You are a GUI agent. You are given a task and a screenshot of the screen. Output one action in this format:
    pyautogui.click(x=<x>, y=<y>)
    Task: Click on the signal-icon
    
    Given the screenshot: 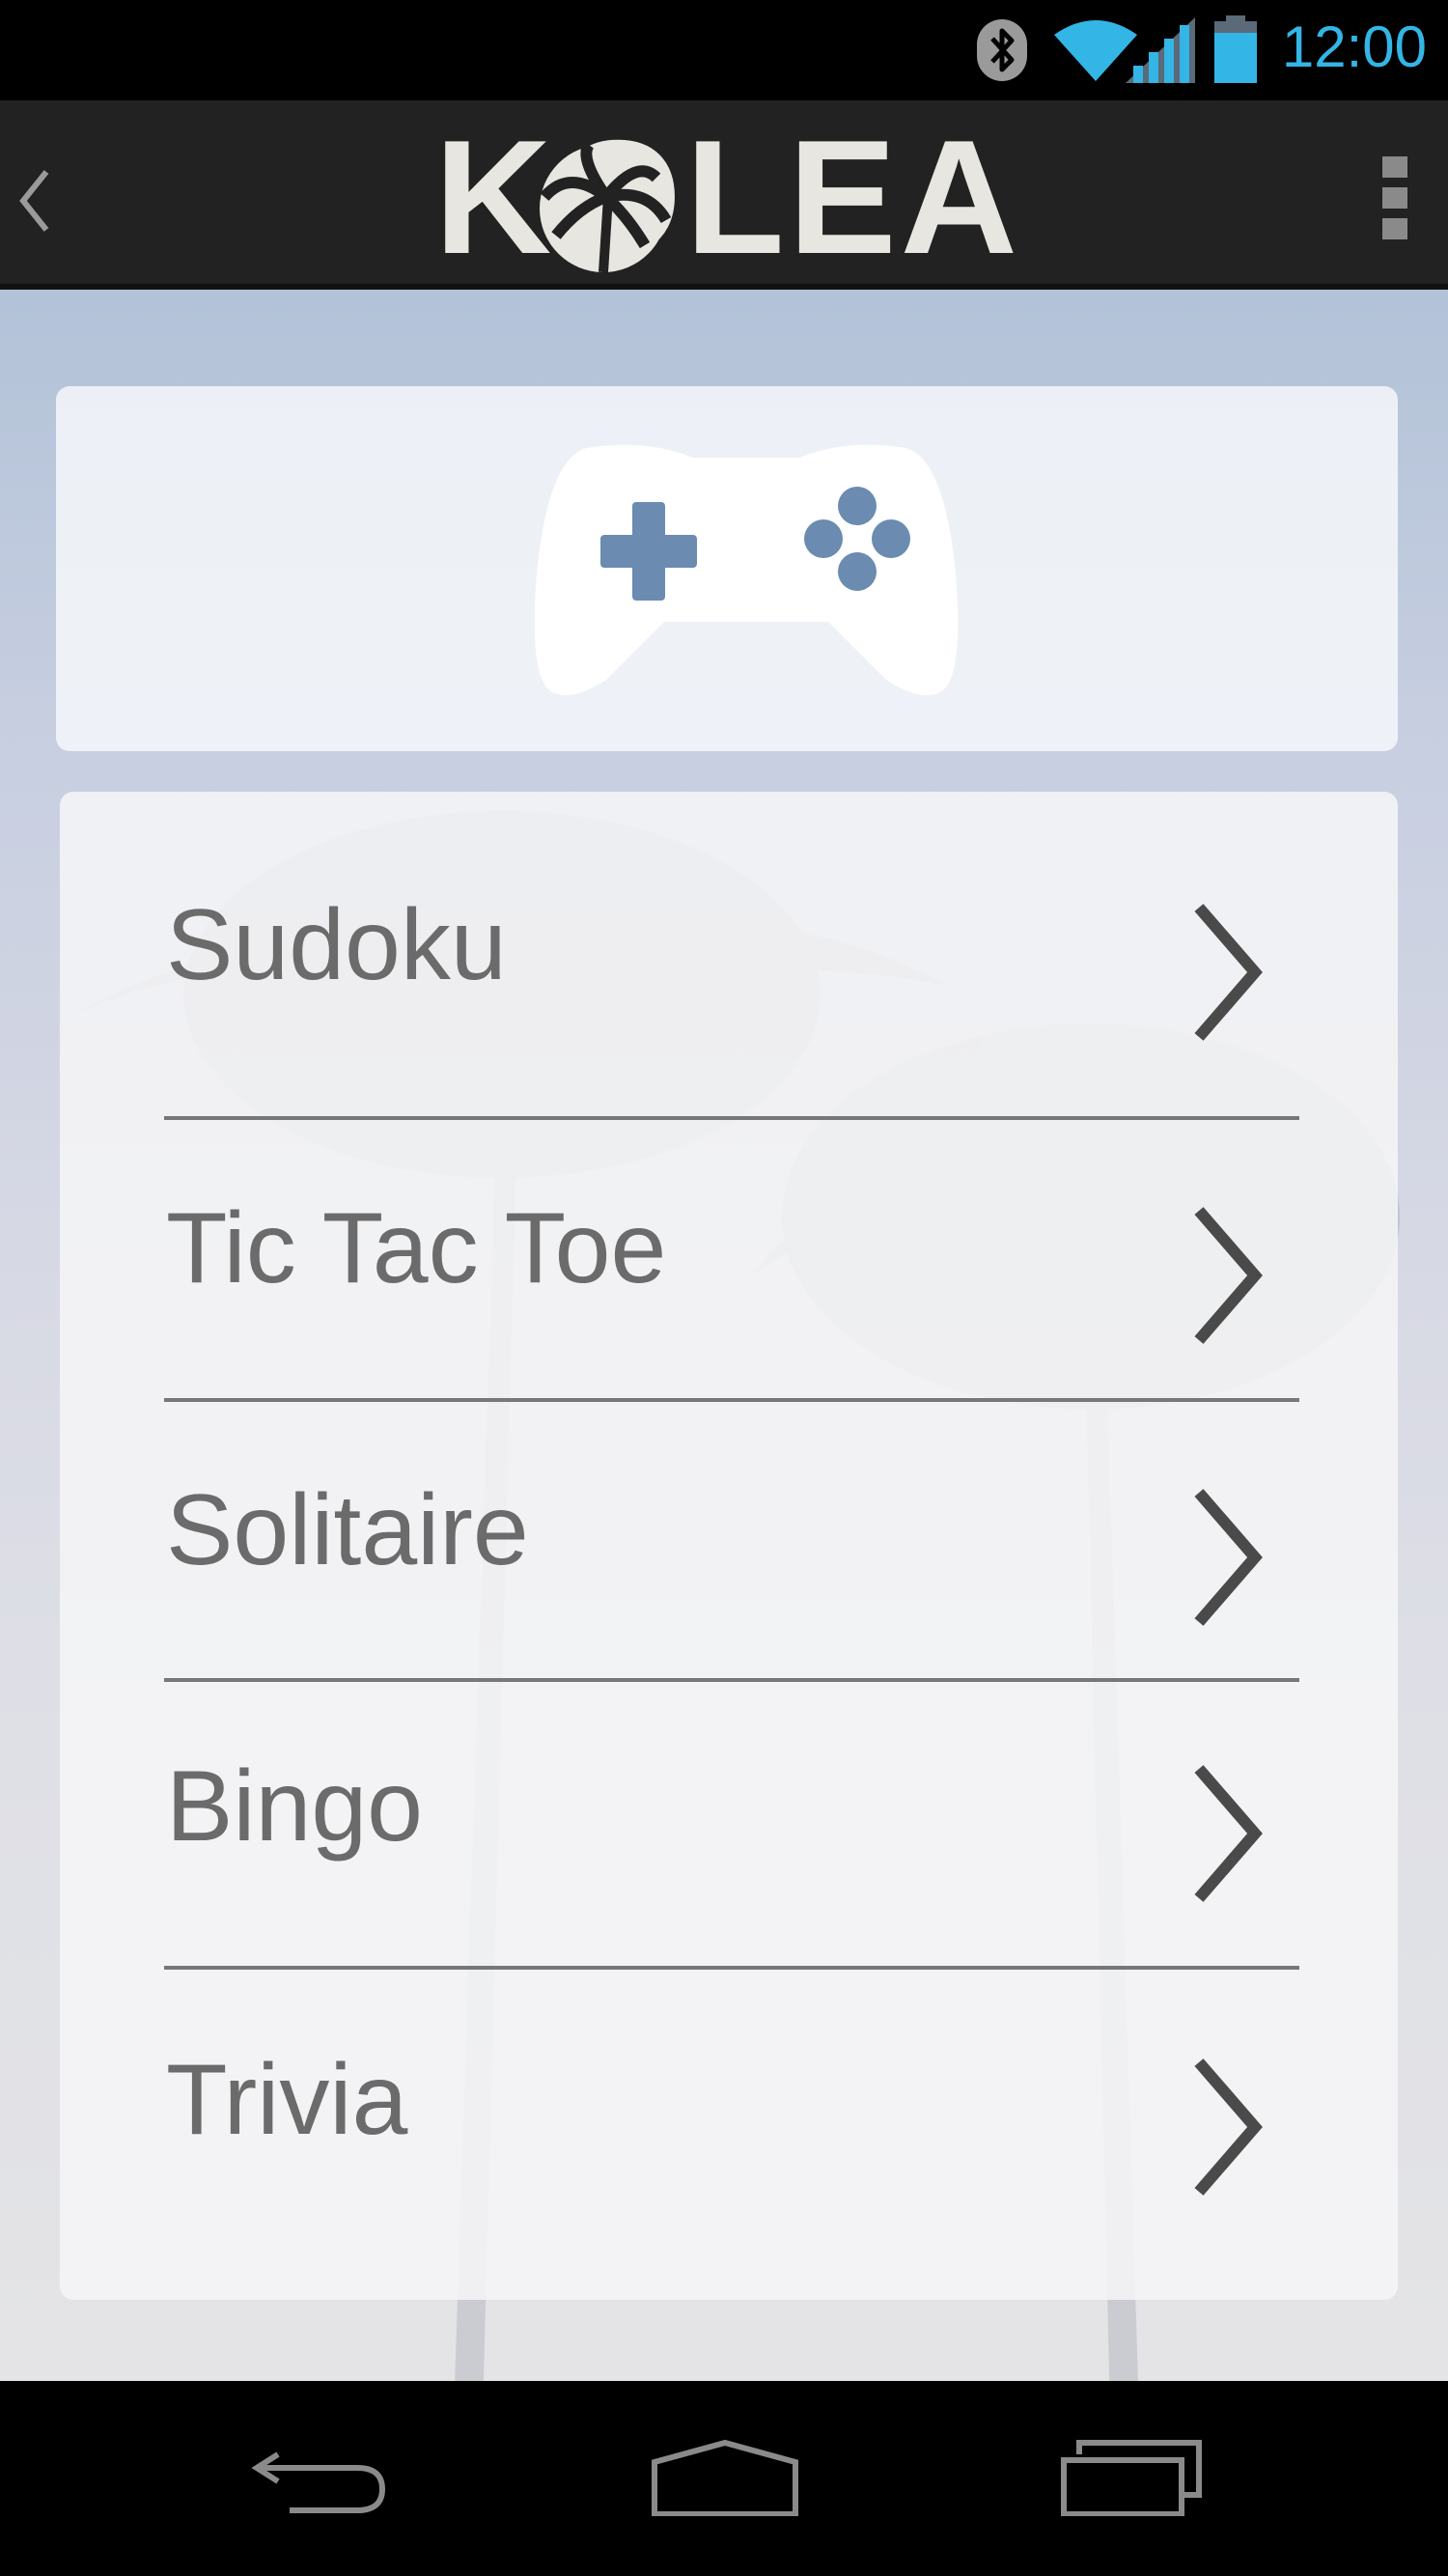 What is the action you would take?
    pyautogui.click(x=1161, y=50)
    